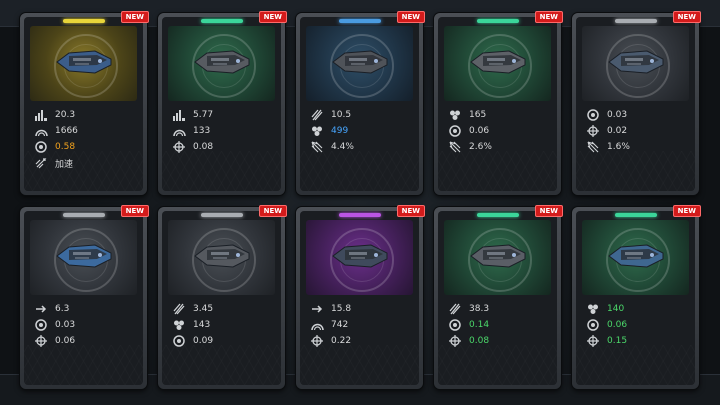  What do you see at coordinates (637, 131) in the screenshot?
I see `stat-row: 0.02` at bounding box center [637, 131].